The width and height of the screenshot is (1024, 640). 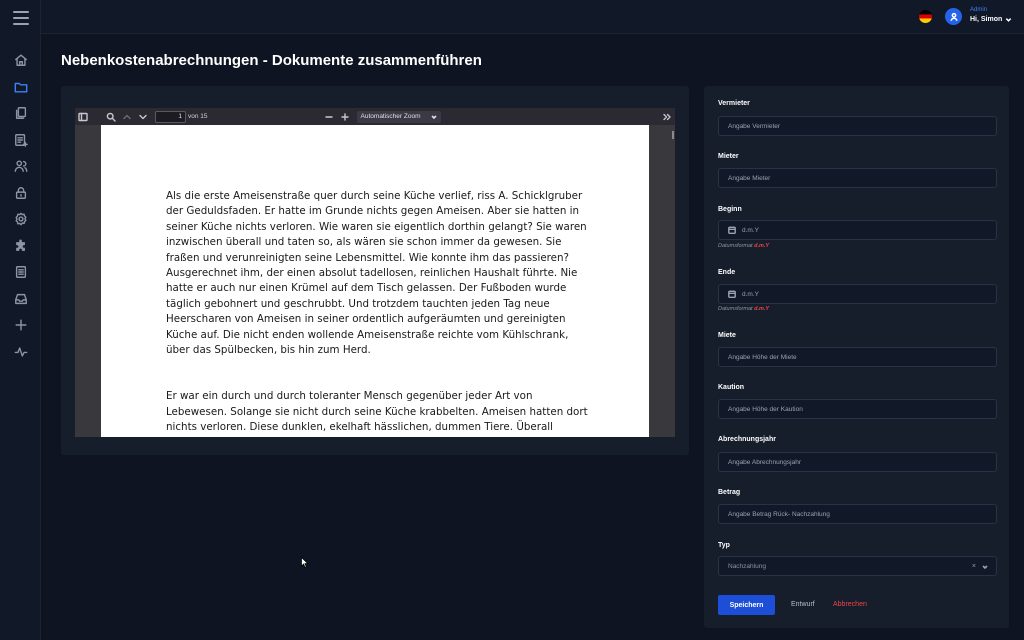 I want to click on vermieter-label: Vermieter, so click(x=734, y=103).